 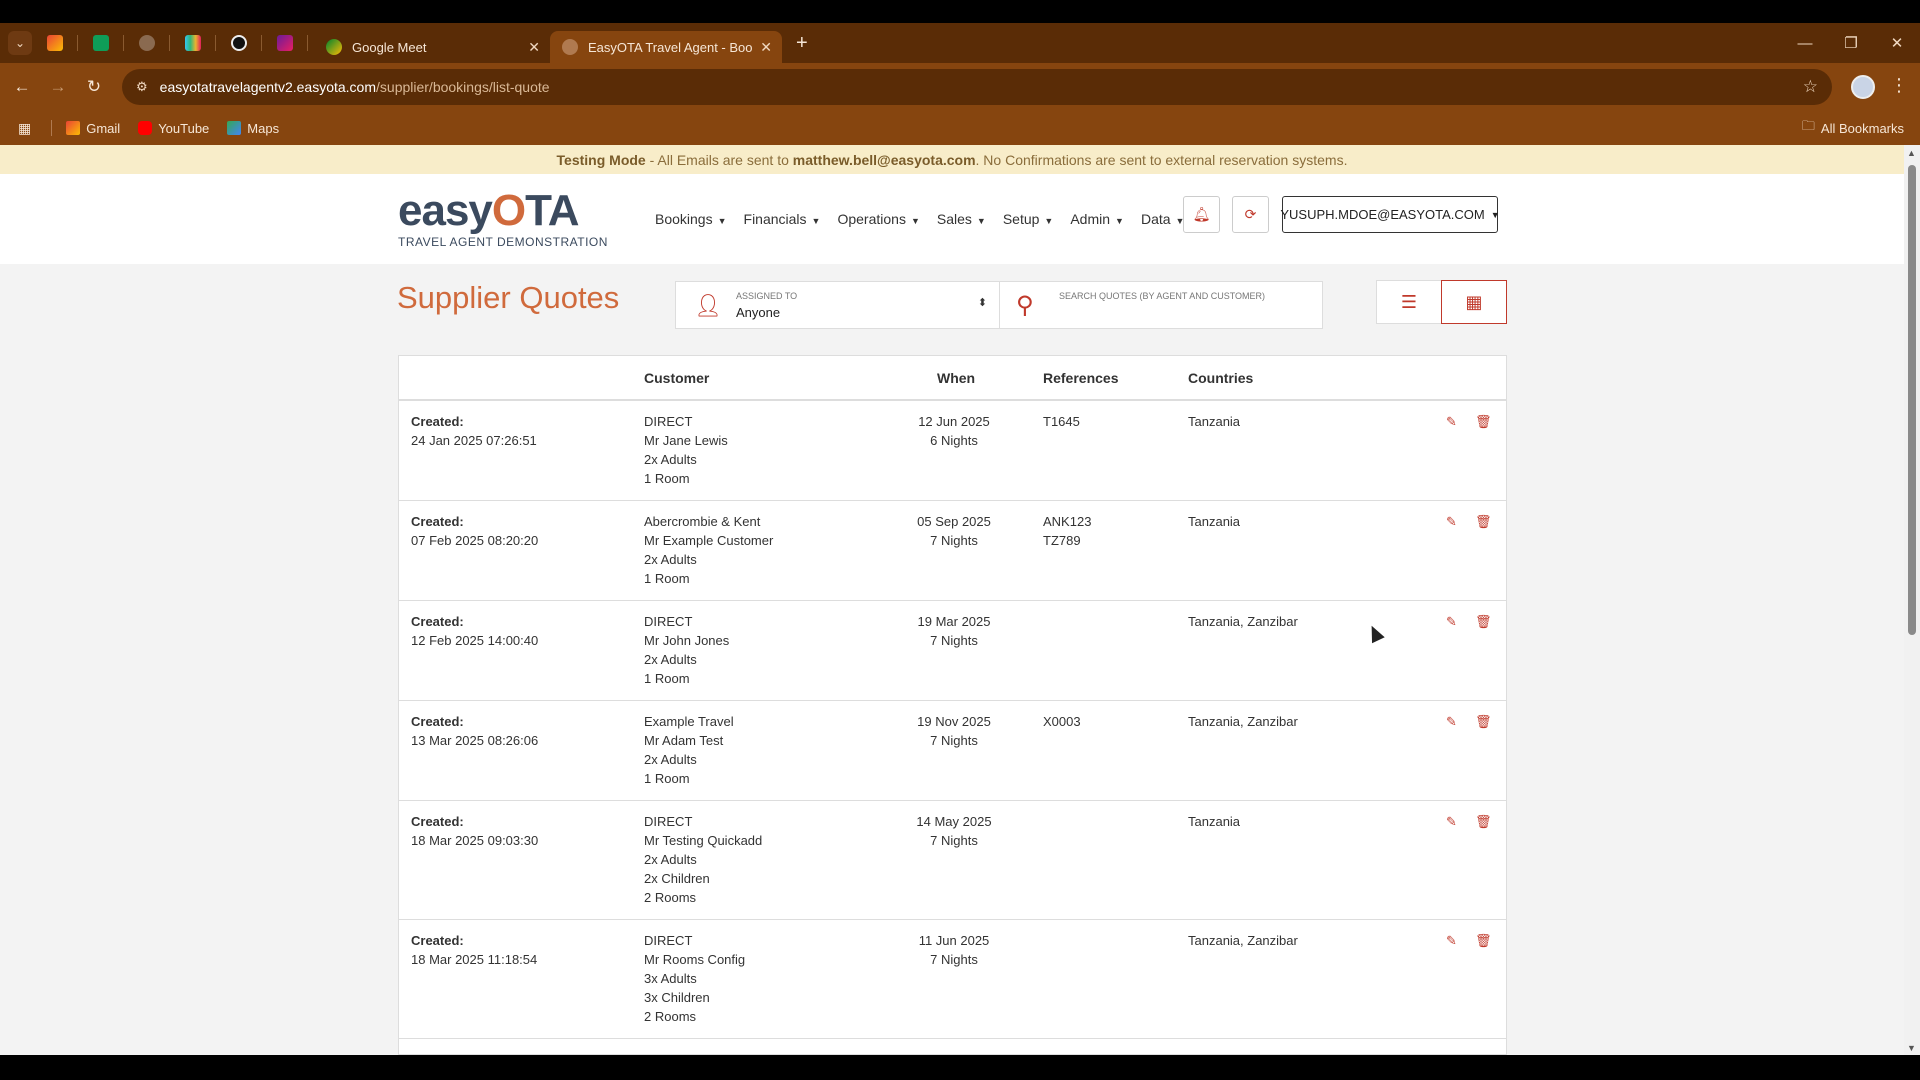 I want to click on pinned-tab-slack, so click(x=193, y=43).